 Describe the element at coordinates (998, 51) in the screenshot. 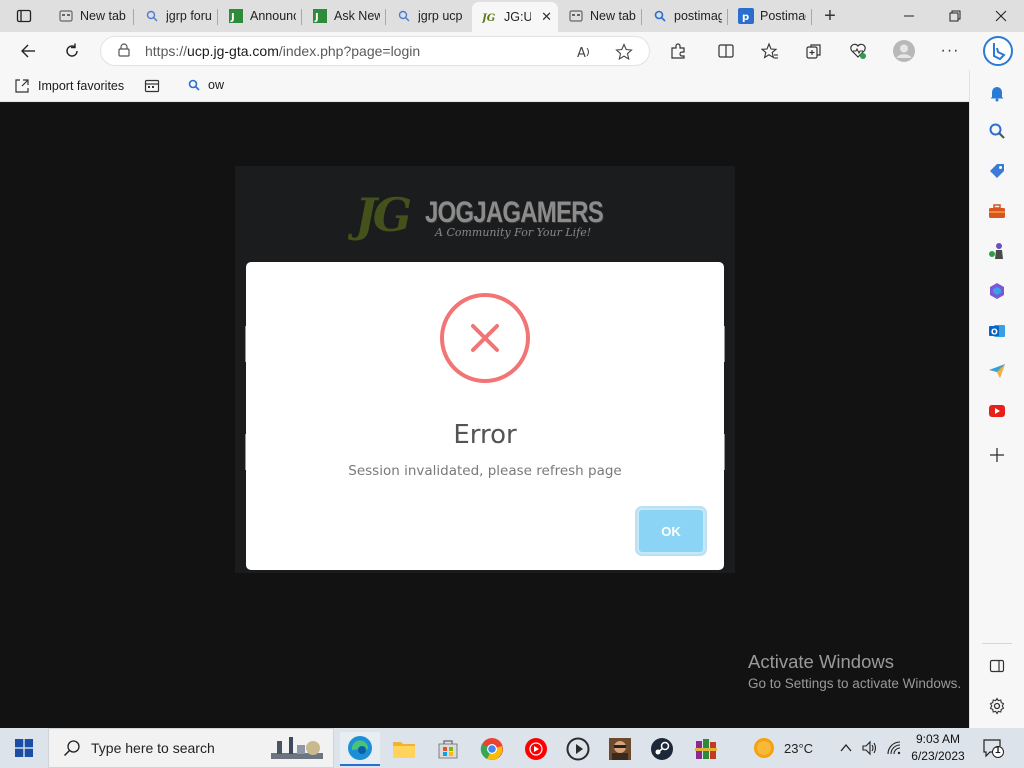

I see `bing-chat-button` at that location.